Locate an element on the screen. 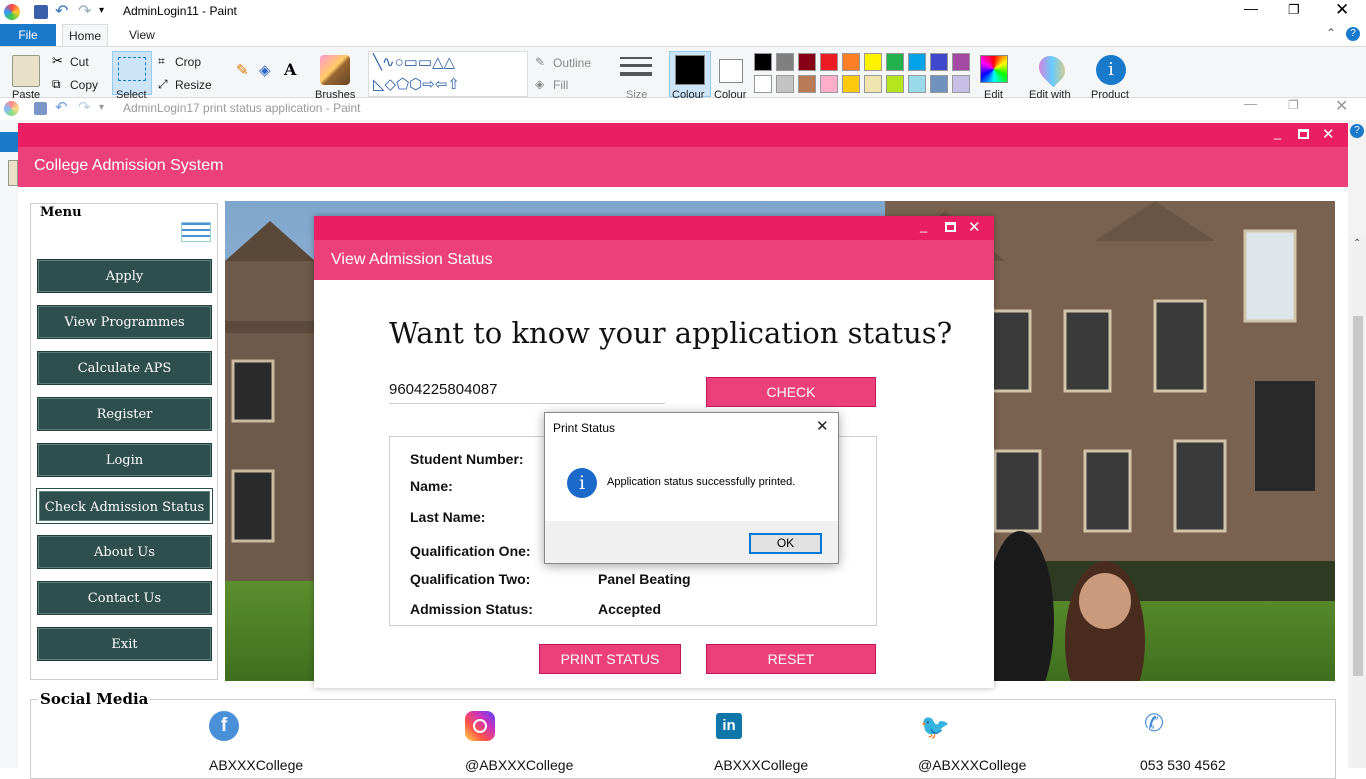 The height and width of the screenshot is (779, 1366). crop-button: Crop is located at coordinates (188, 62).